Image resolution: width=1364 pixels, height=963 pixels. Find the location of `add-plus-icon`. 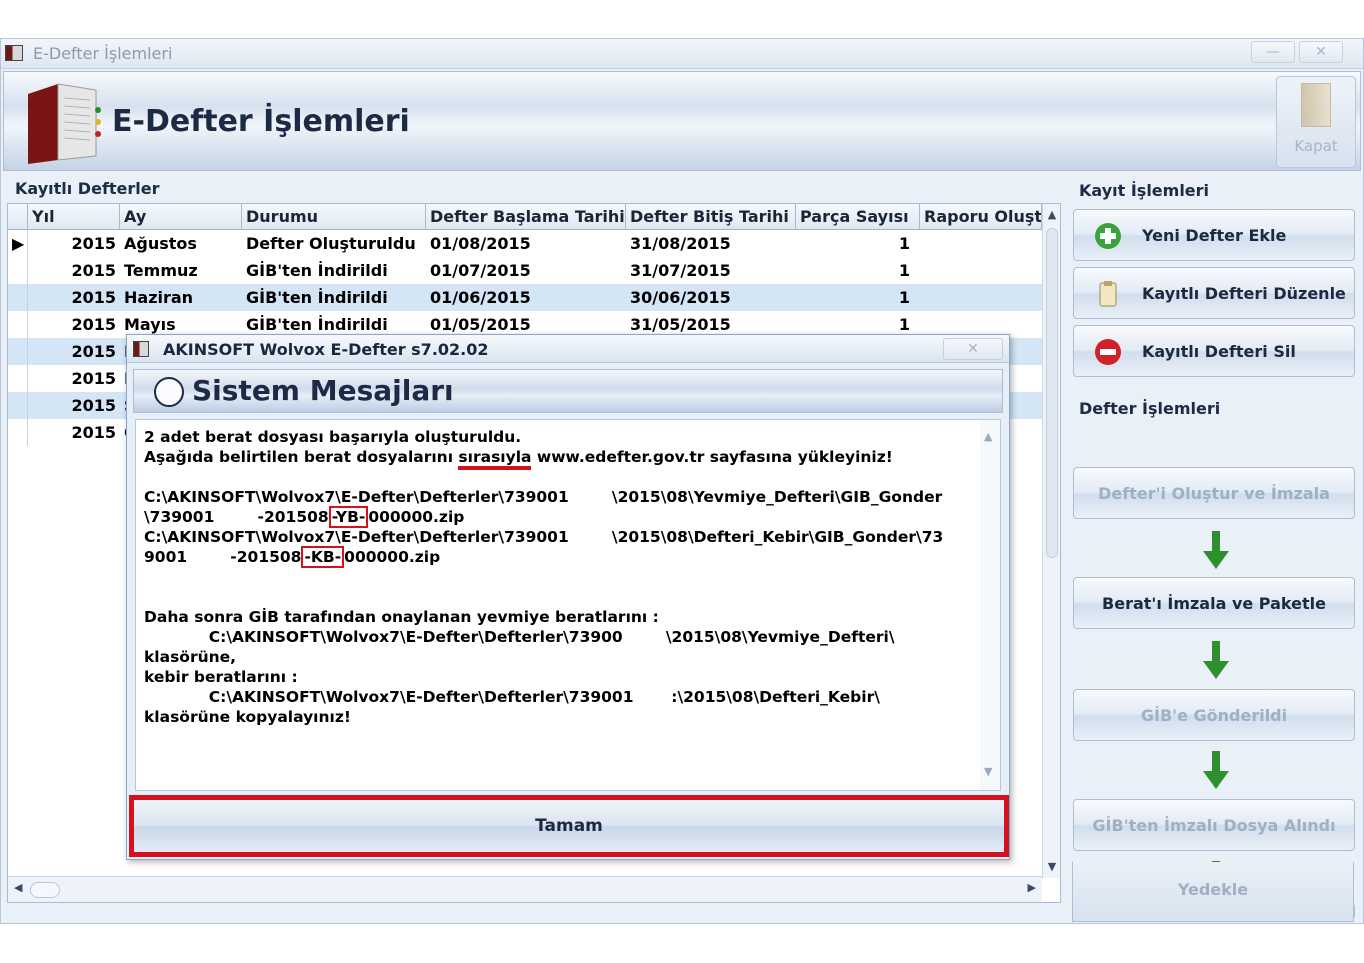

add-plus-icon is located at coordinates (1108, 236).